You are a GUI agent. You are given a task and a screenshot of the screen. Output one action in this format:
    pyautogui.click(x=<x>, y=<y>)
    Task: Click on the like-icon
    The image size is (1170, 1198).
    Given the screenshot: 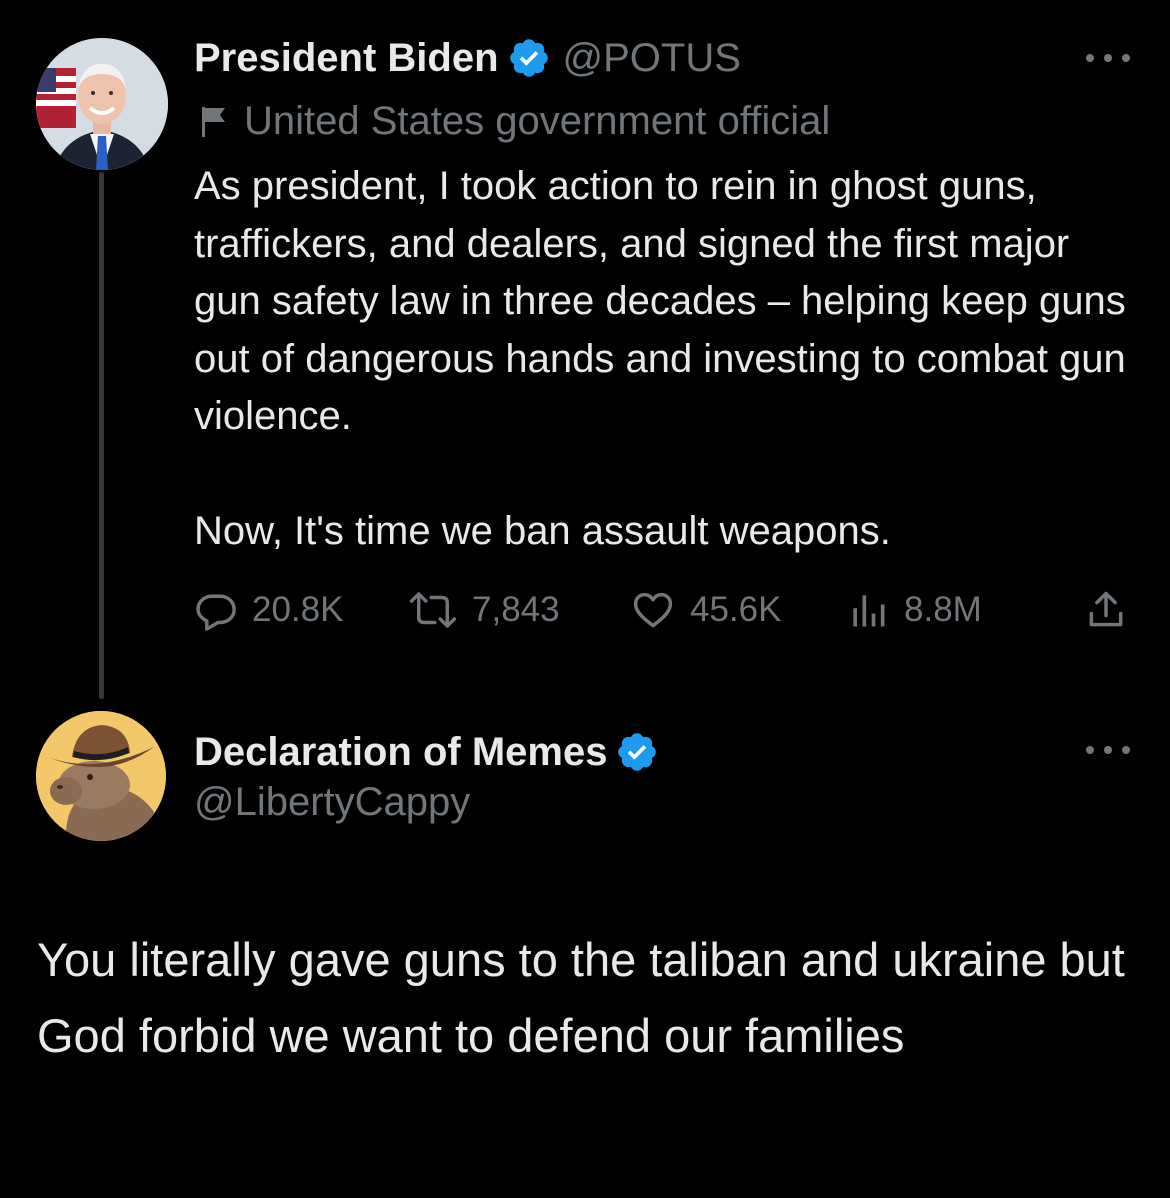 What is the action you would take?
    pyautogui.click(x=653, y=610)
    